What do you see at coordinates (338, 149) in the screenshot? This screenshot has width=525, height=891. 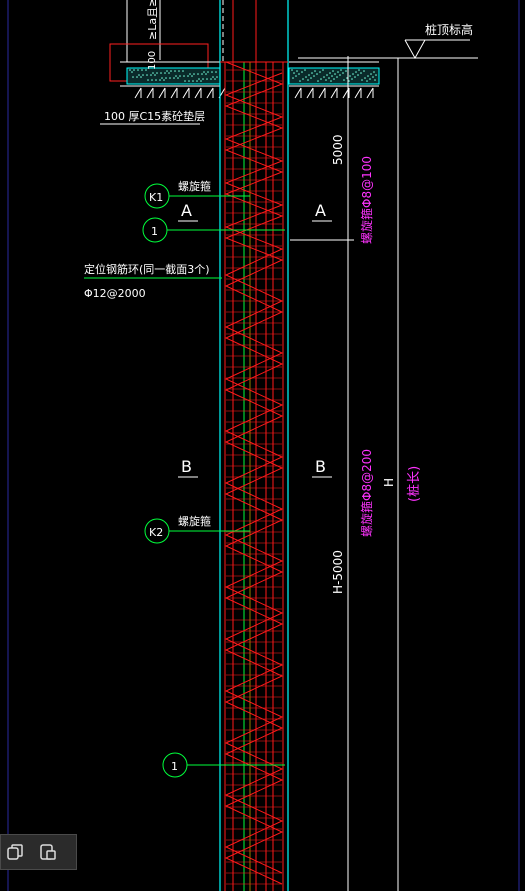 I see `dim-5000: 5000` at bounding box center [338, 149].